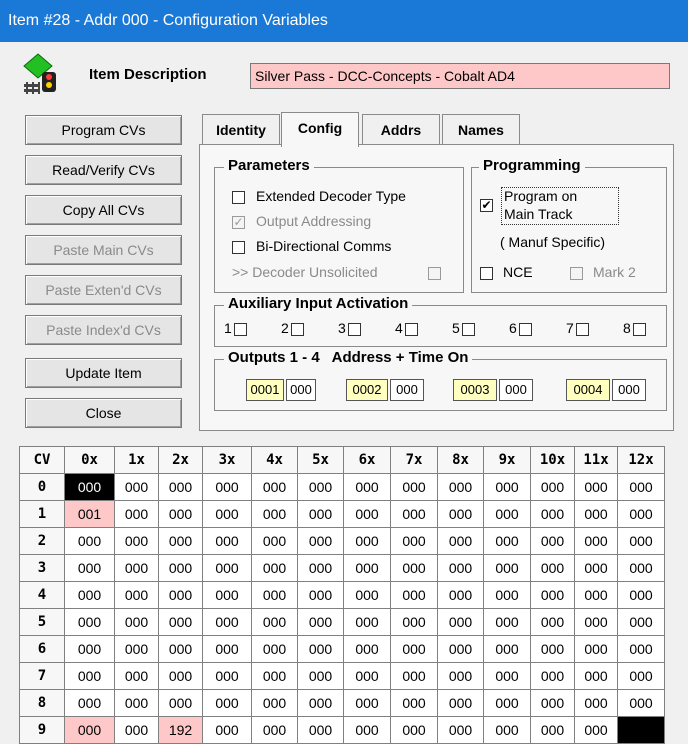 This screenshot has height=744, width=688. I want to click on close-button: Close, so click(103, 413).